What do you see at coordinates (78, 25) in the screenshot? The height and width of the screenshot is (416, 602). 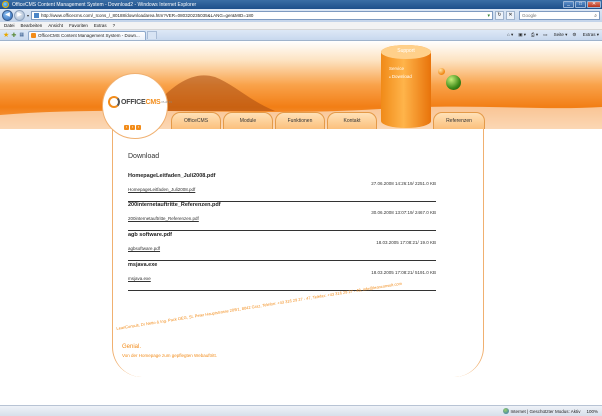 I see `menu-favoriten: Favoriten` at bounding box center [78, 25].